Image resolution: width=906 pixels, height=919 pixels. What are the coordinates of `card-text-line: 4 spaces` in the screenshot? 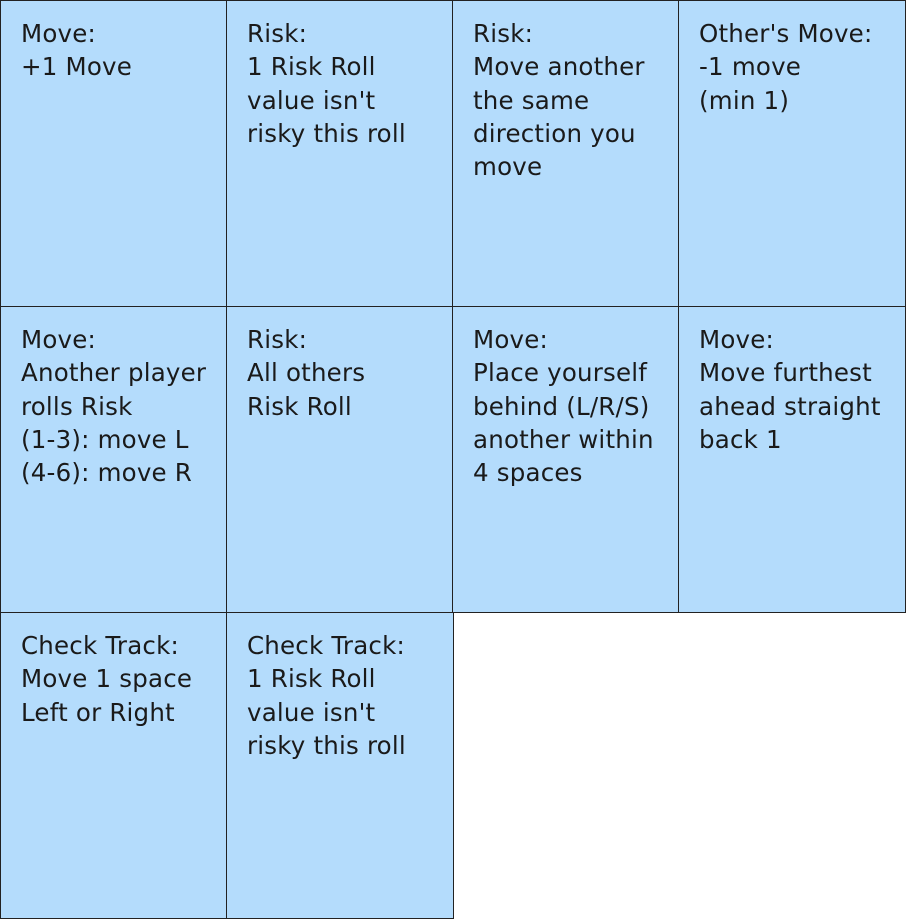 It's located at (528, 473).